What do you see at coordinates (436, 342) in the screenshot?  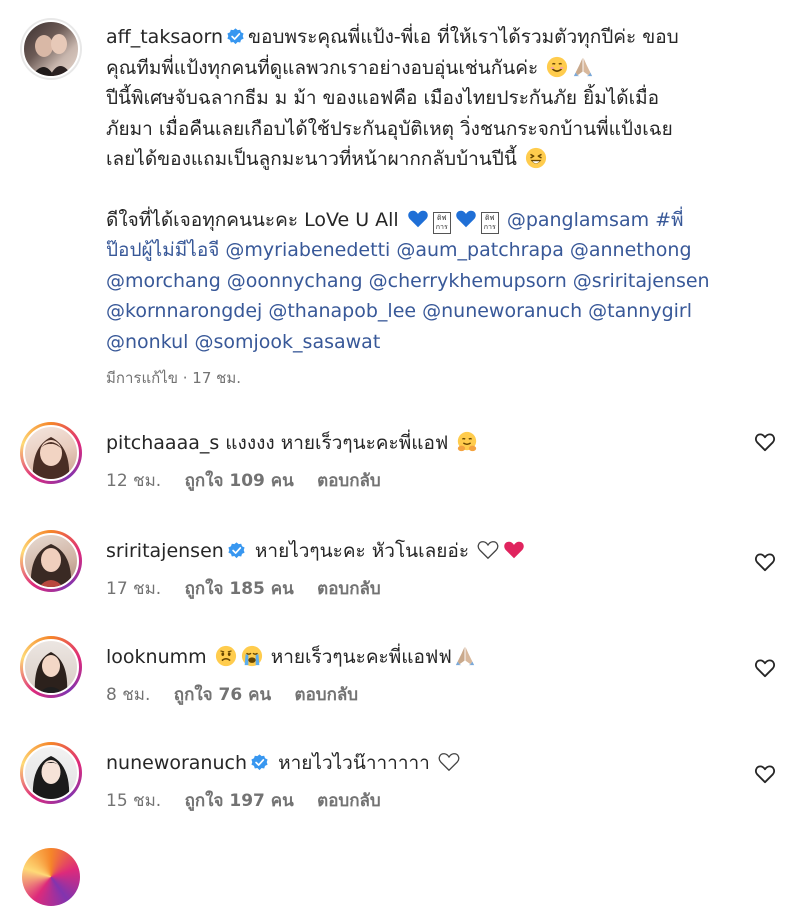 I see `mention-line-5: @nonkul @somjook_sasawat` at bounding box center [436, 342].